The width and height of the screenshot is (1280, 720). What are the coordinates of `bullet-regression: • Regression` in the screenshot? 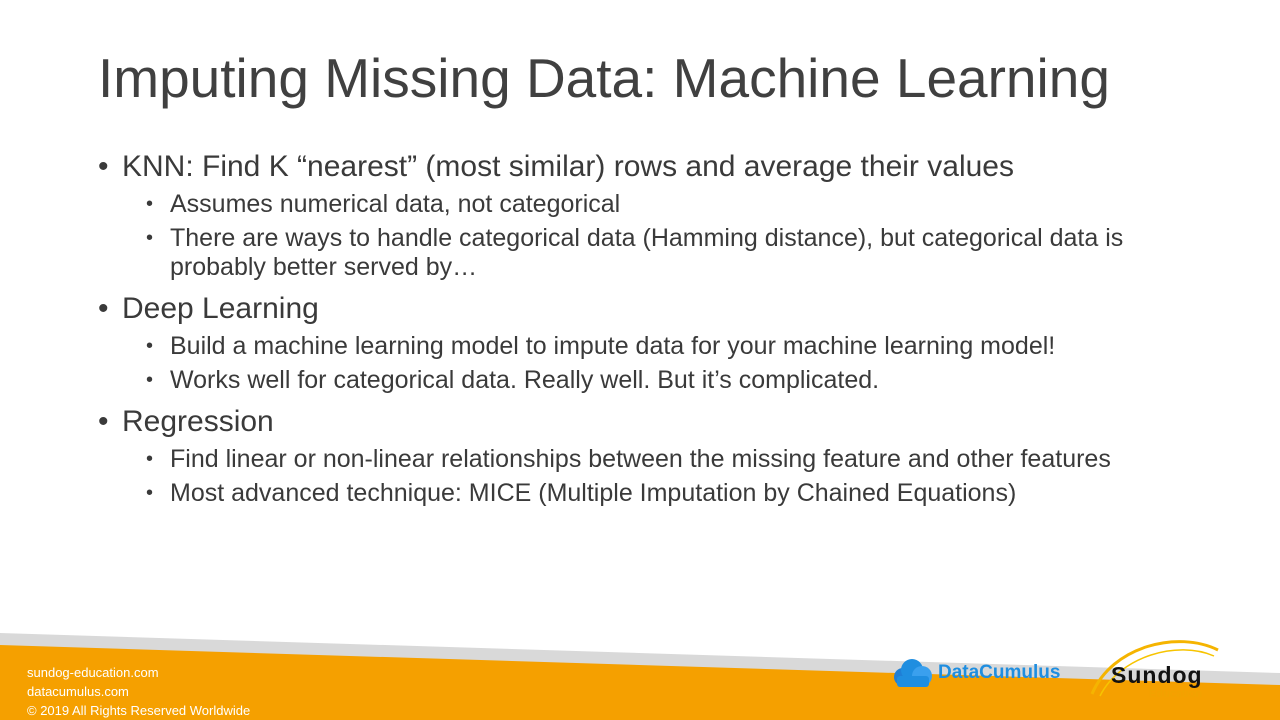 It's located at (186, 421).